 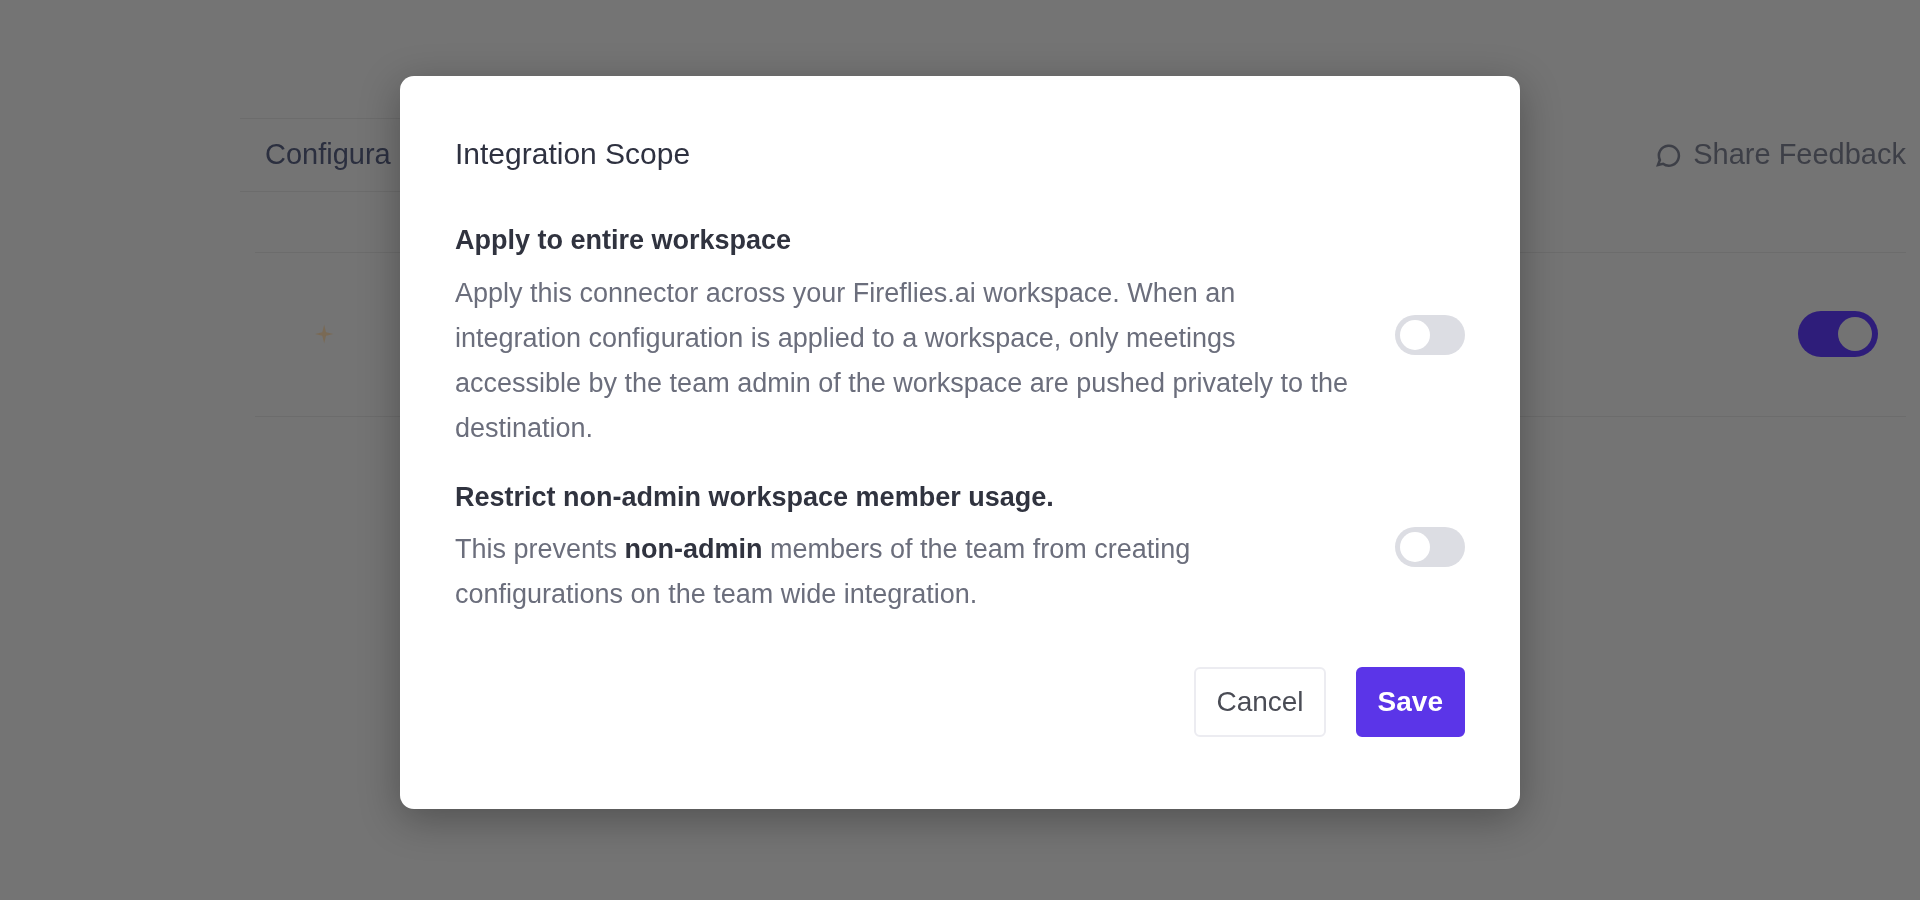 What do you see at coordinates (573, 154) in the screenshot?
I see `modal-title: Integration Scope` at bounding box center [573, 154].